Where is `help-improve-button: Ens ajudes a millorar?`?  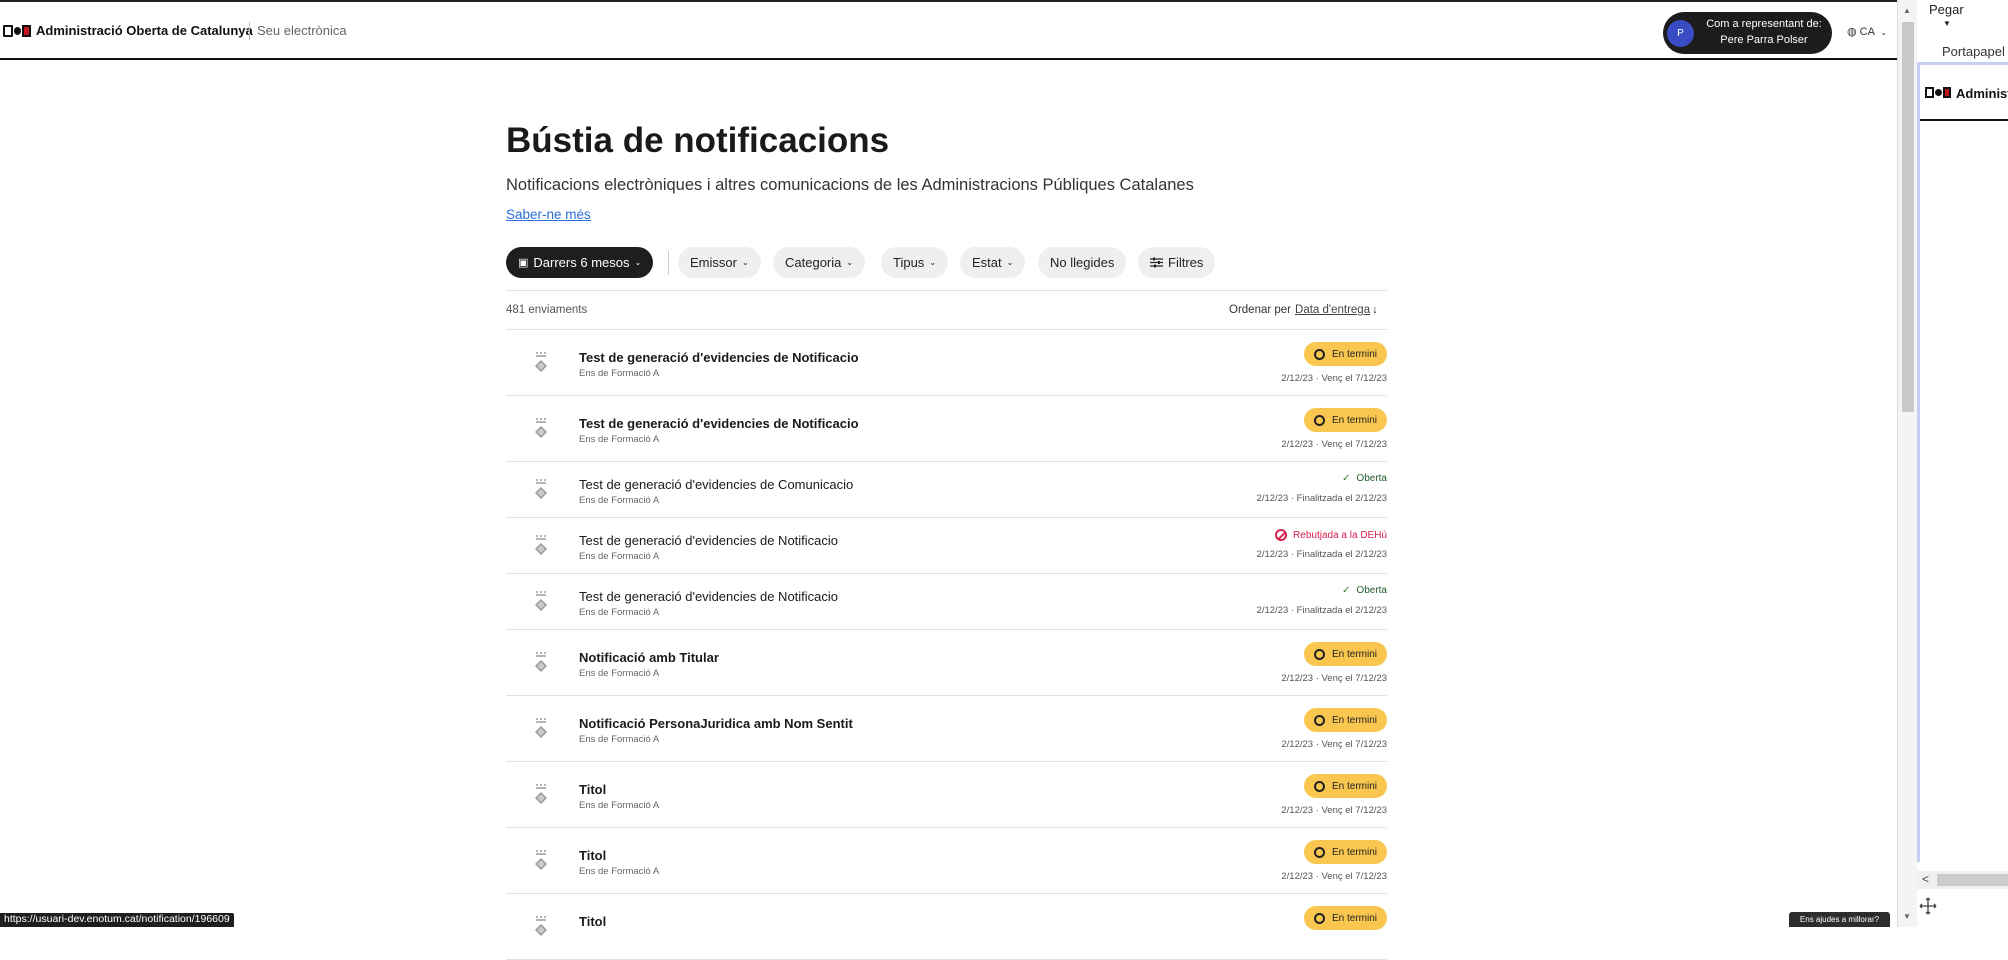 help-improve-button: Ens ajudes a millorar? is located at coordinates (1839, 919).